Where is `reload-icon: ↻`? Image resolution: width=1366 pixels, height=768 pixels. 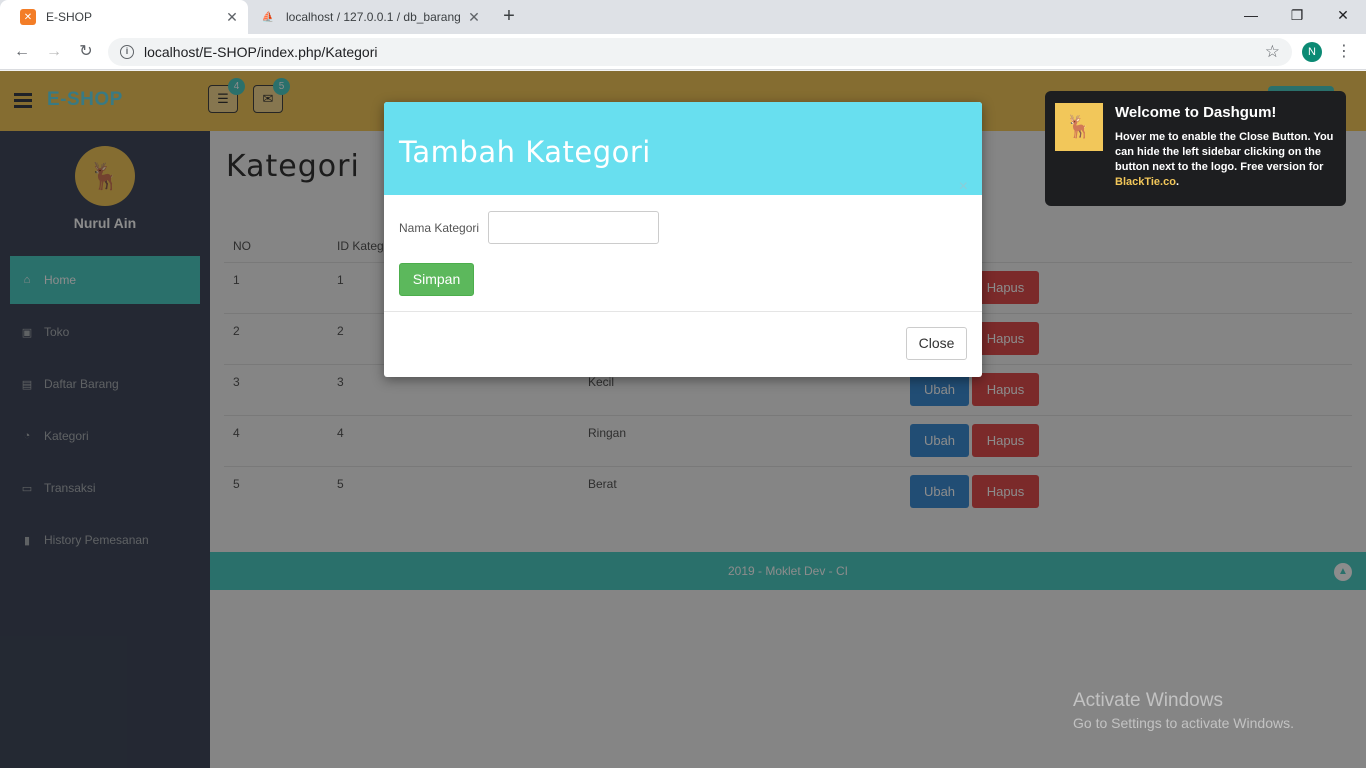
reload-icon: ↻ is located at coordinates (86, 52).